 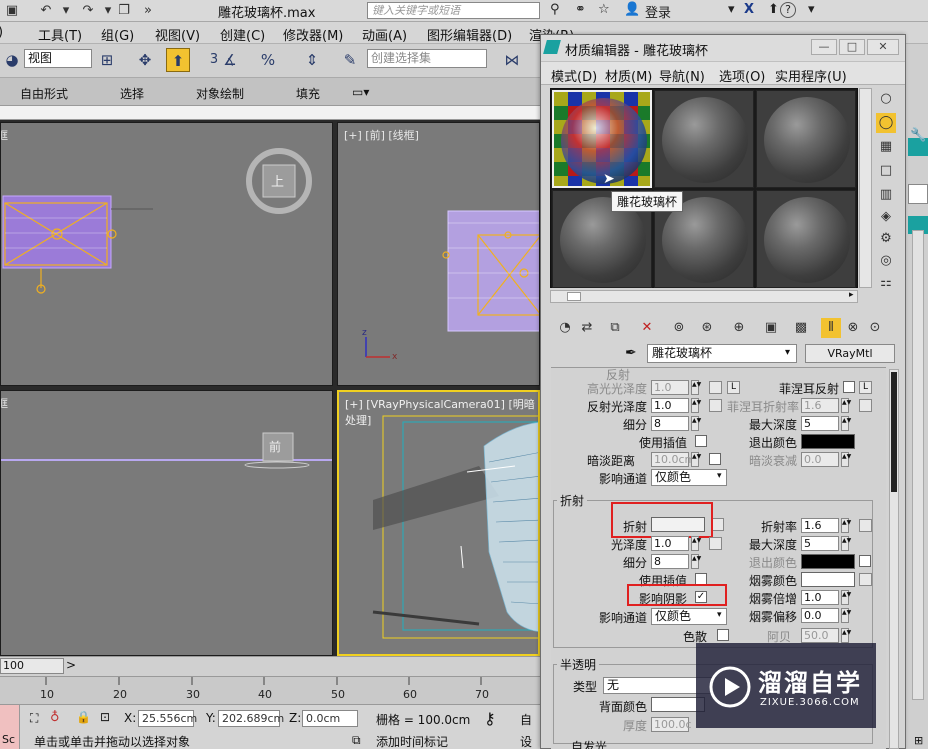 I want to click on share-icon: ⬆, so click(x=773, y=9).